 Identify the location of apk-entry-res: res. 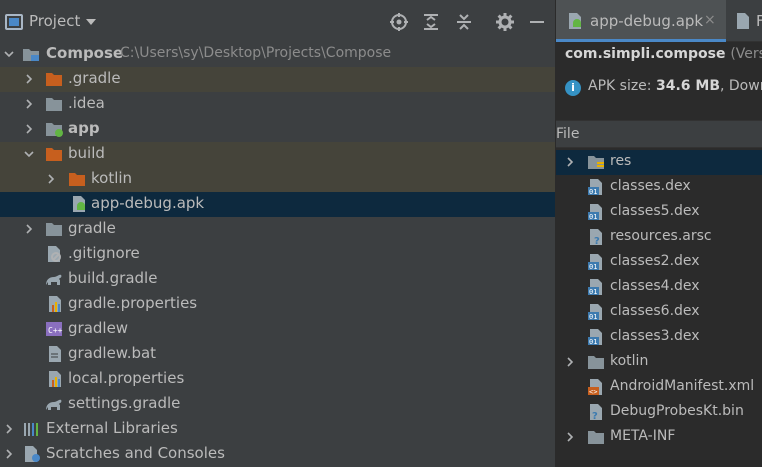
(659, 162).